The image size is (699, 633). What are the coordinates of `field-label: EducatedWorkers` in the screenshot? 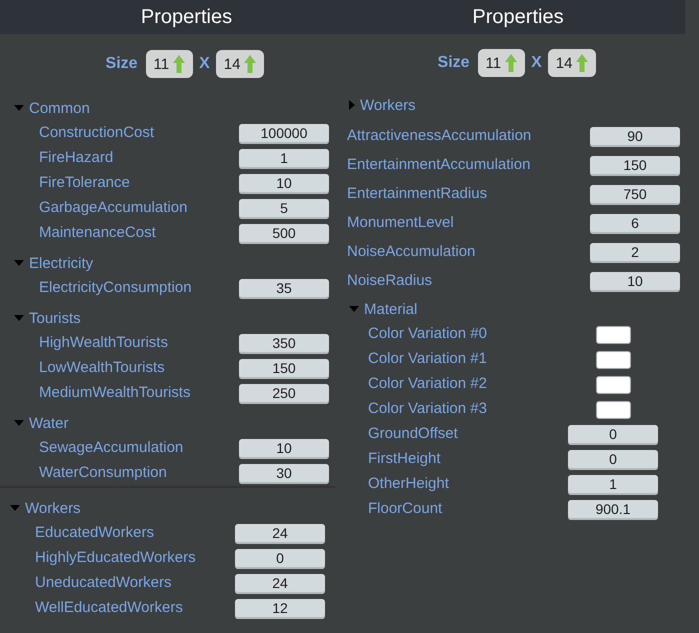 It's located at (95, 533).